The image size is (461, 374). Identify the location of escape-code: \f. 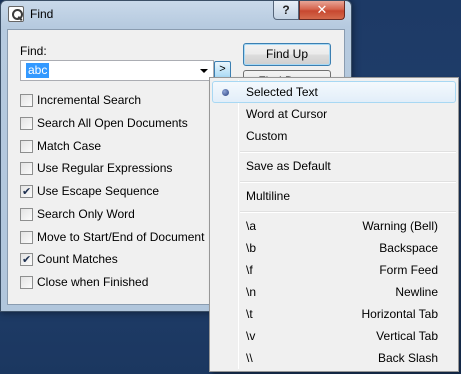
(249, 270).